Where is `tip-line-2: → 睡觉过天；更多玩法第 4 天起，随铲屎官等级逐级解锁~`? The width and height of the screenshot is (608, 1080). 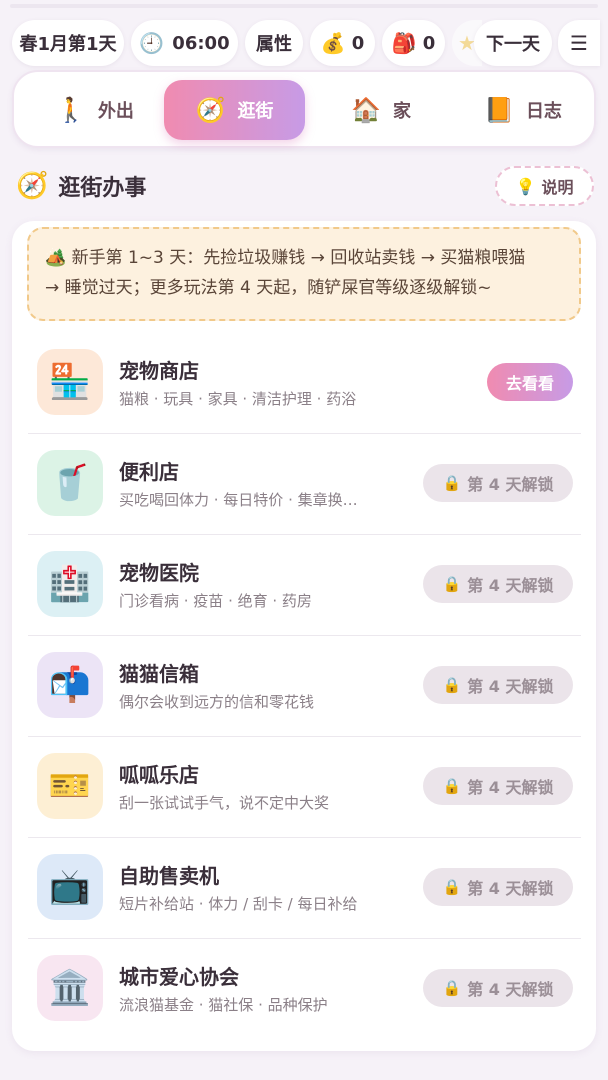 tip-line-2: → 睡觉过天；更多玩法第 4 天起，随铲屎官等级逐级解锁~ is located at coordinates (268, 288).